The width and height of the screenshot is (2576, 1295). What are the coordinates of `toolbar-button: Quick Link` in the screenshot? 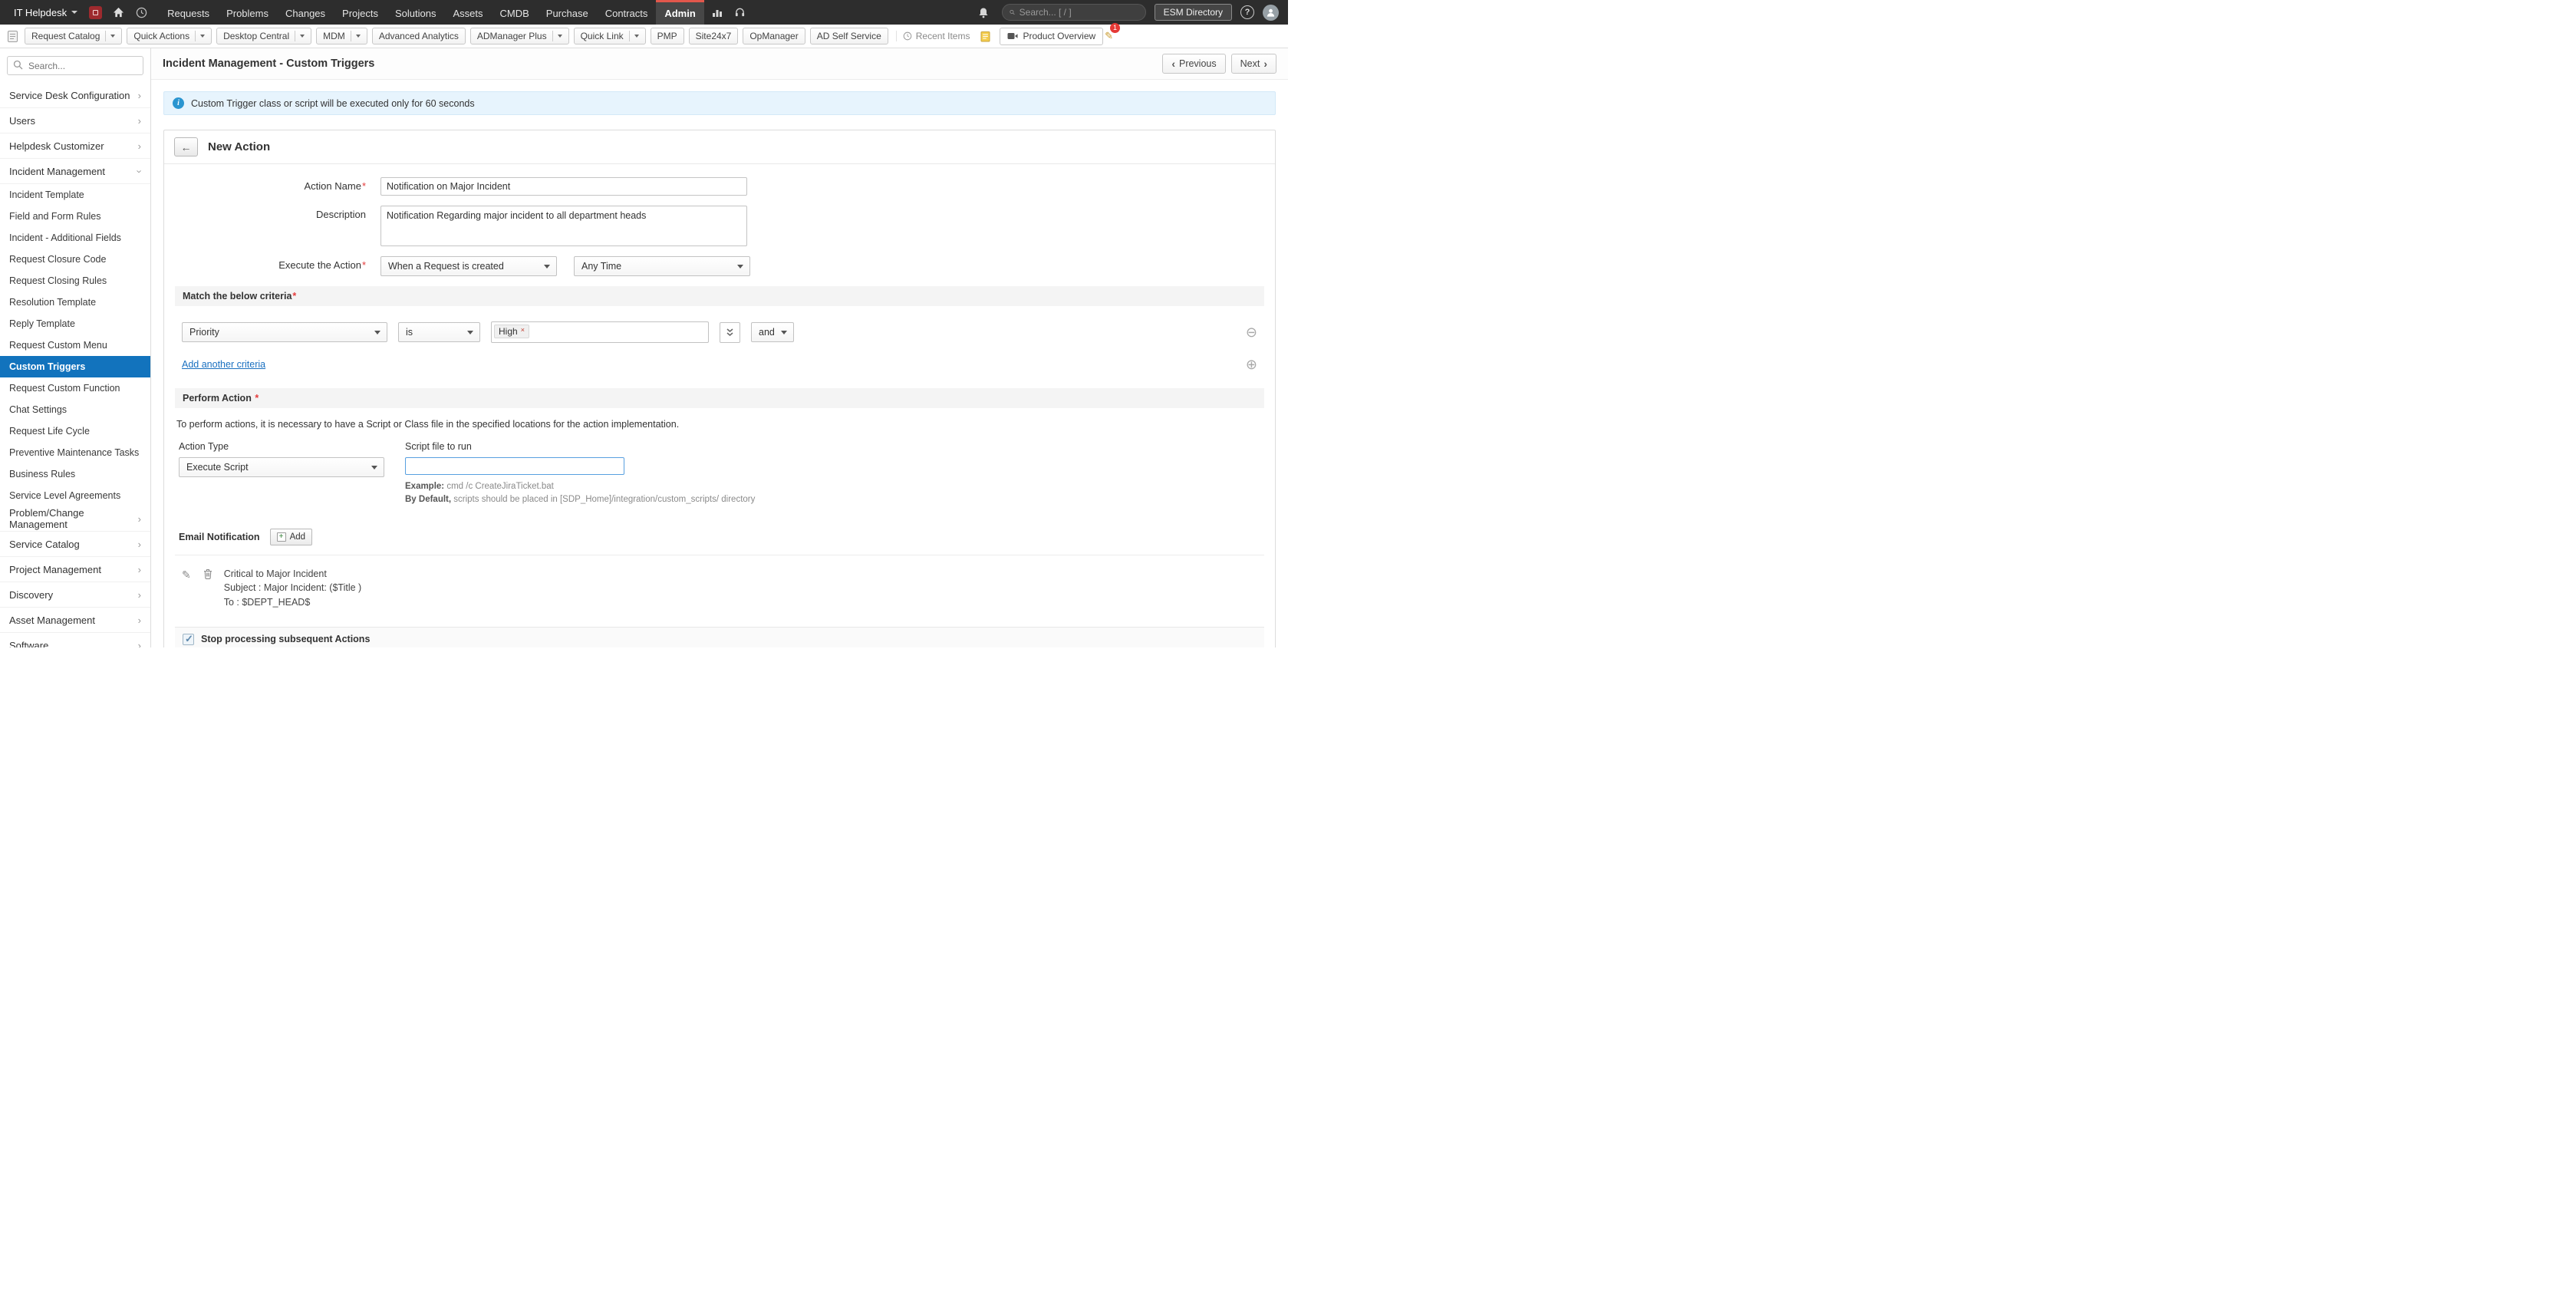 It's located at (609, 36).